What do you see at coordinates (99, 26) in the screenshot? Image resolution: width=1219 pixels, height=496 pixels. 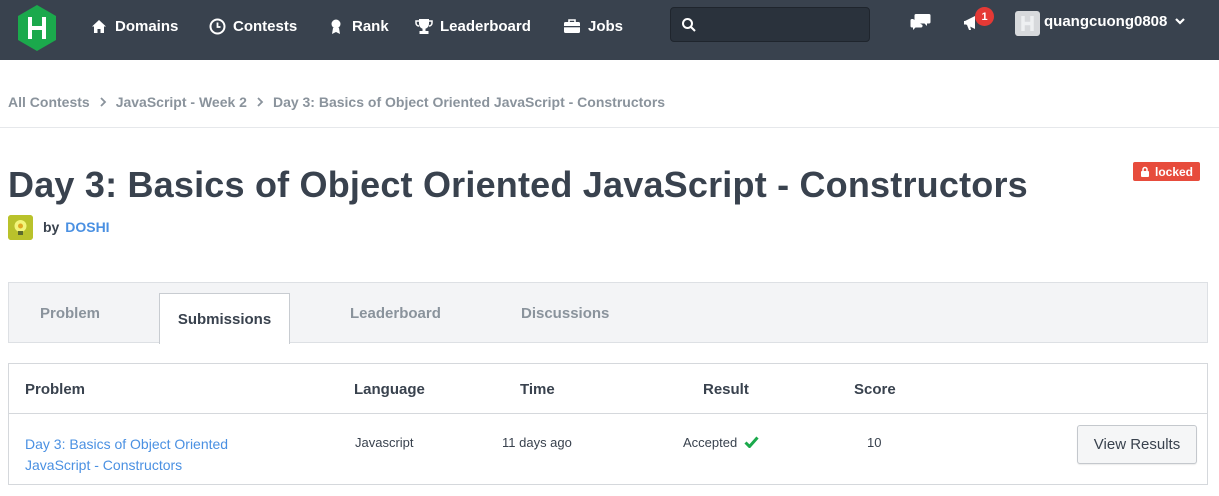 I see `home-icon` at bounding box center [99, 26].